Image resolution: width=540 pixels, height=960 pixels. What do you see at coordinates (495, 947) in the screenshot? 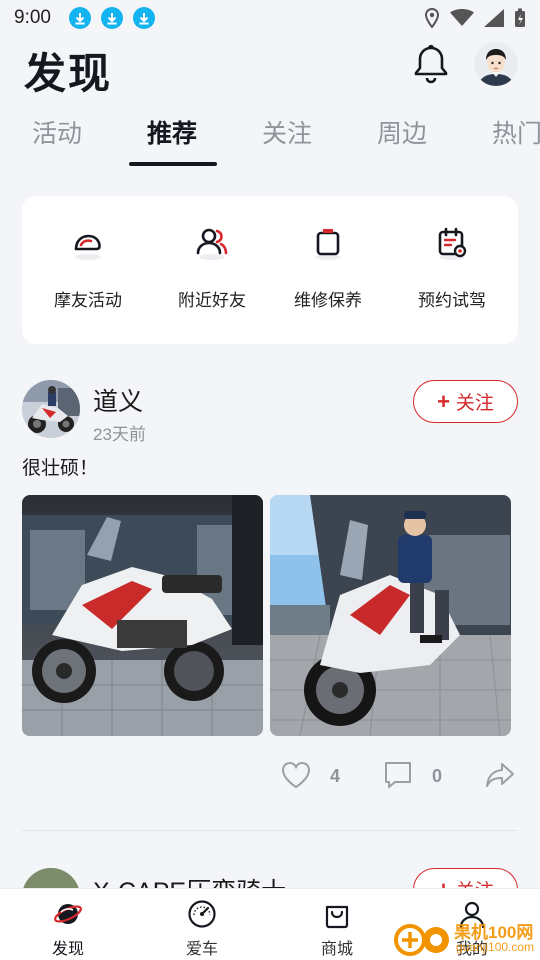
I see `watermark-url: guanji100.com` at bounding box center [495, 947].